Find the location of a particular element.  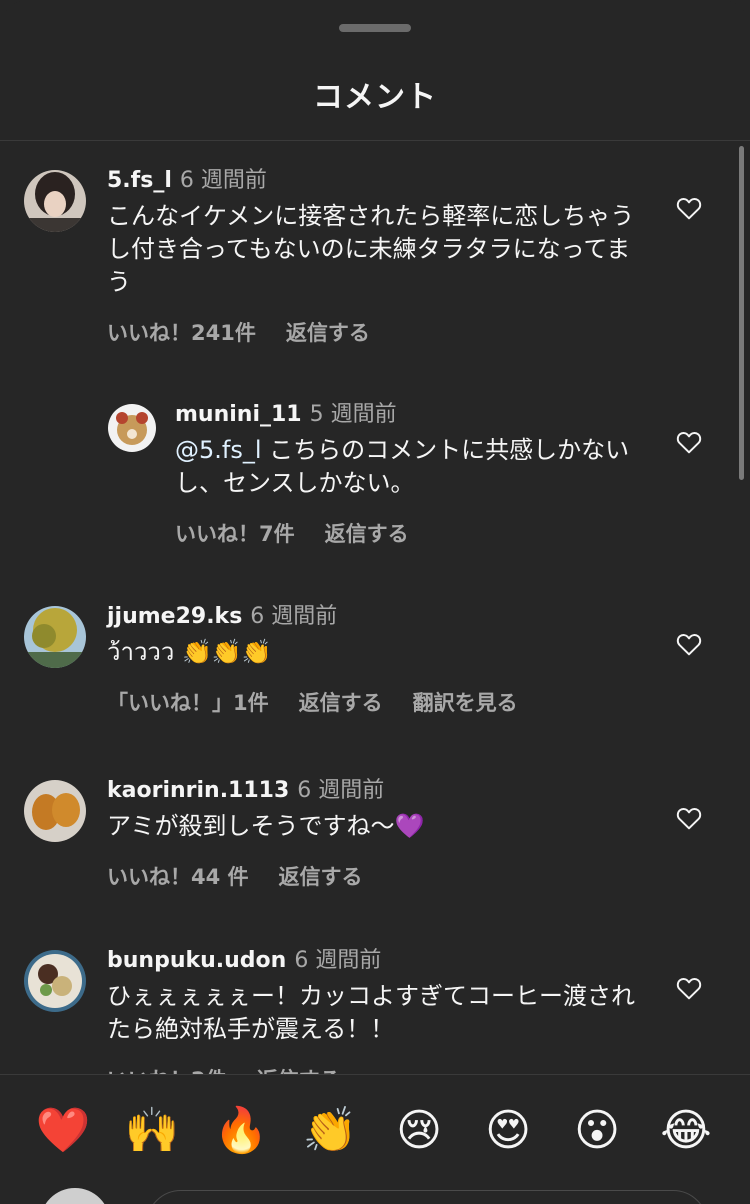

like-count: いいね！7件 is located at coordinates (235, 534).